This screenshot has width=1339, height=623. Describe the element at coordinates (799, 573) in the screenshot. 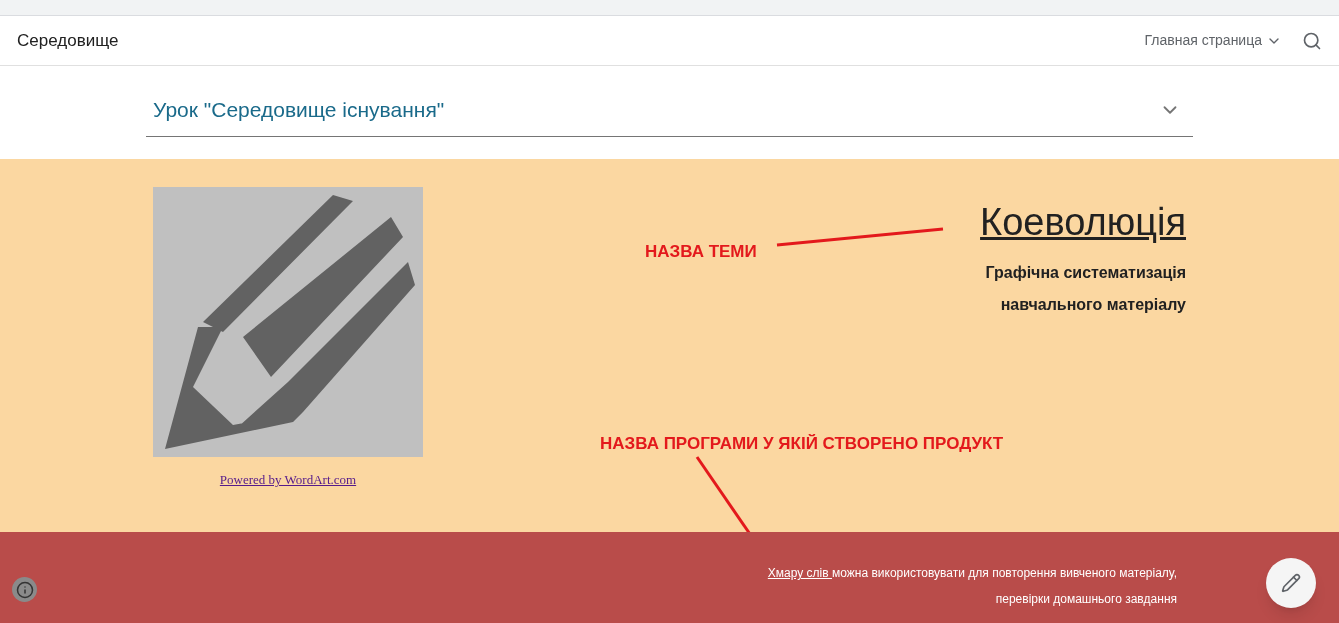

I see `word-cloud-link: Хмару слів` at that location.